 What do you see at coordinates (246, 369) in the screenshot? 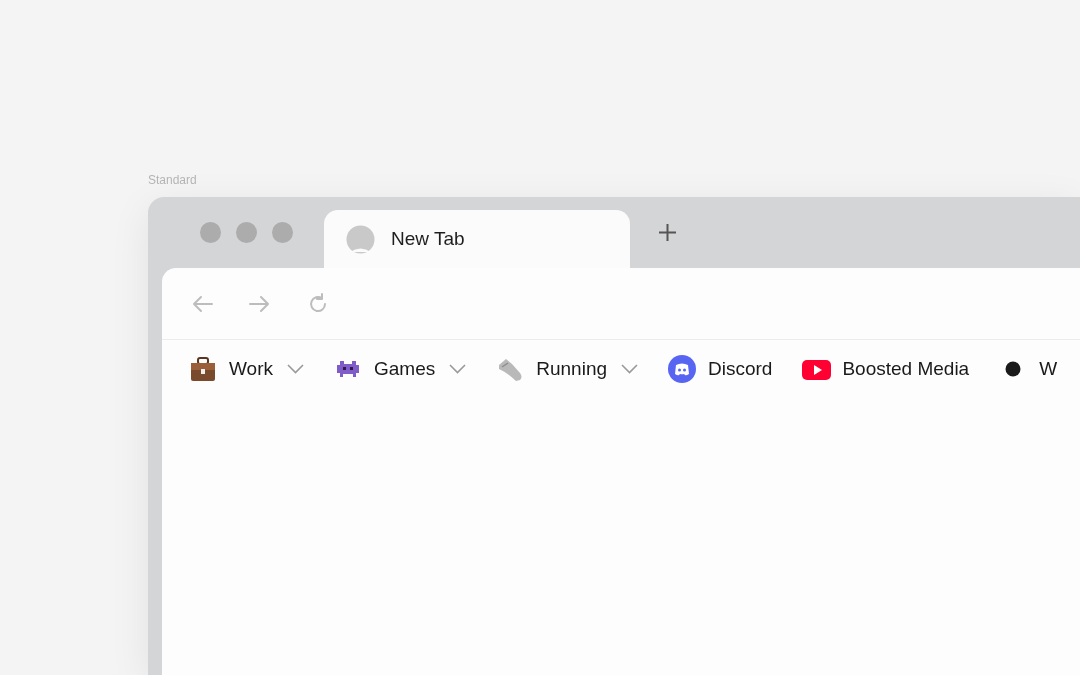
I see `bookmark-folder: Work` at bounding box center [246, 369].